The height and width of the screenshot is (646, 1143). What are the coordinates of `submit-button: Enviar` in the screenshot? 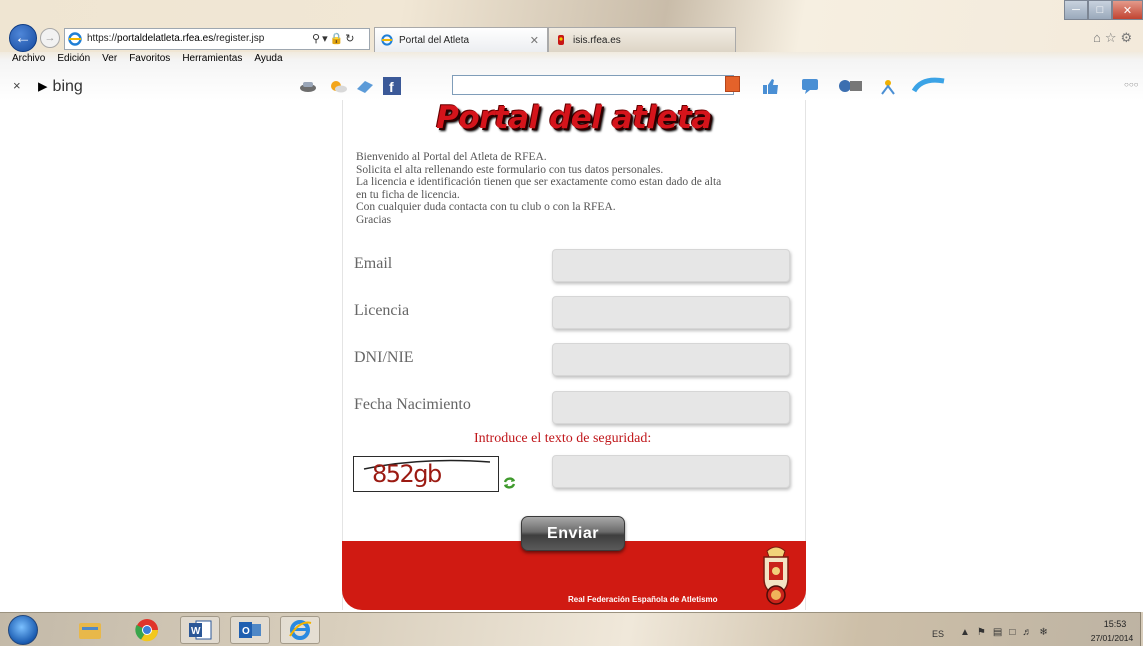 It's located at (573, 533).